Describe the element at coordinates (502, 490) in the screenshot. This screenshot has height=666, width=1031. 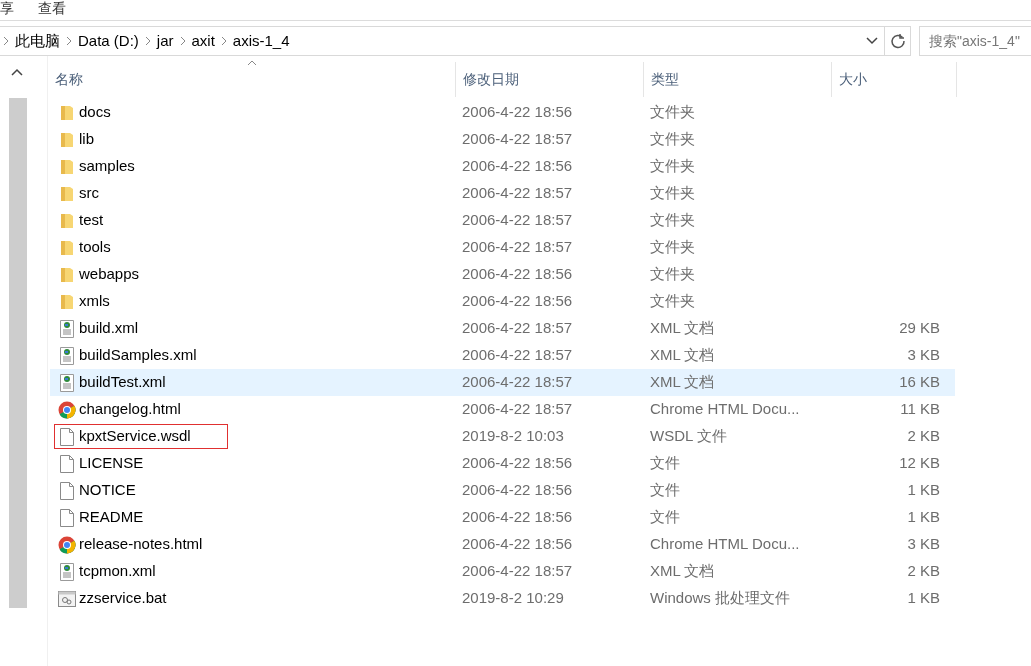
I see `file-row: NOTICE 2006-4-22 18:56 文件 1 KB` at that location.